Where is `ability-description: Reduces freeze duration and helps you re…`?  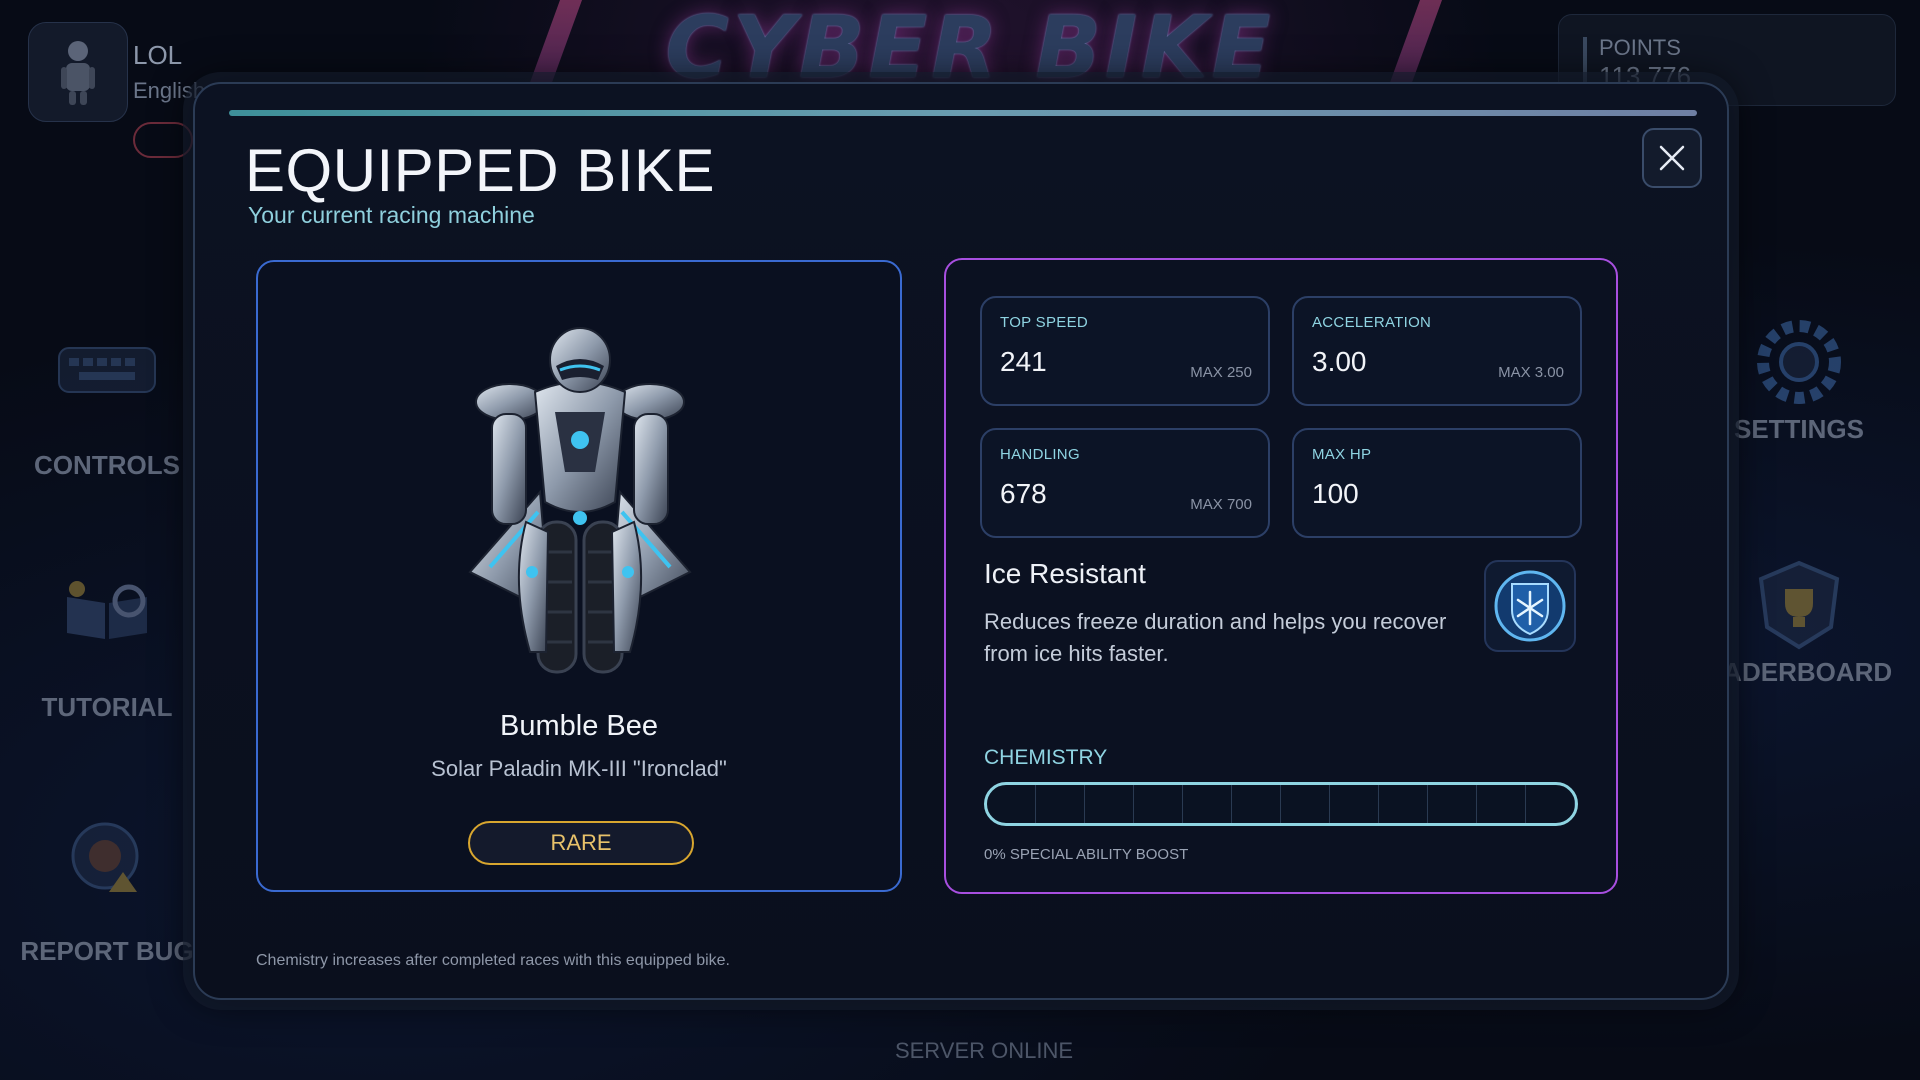 ability-description: Reduces freeze duration and helps you re… is located at coordinates (1215, 637).